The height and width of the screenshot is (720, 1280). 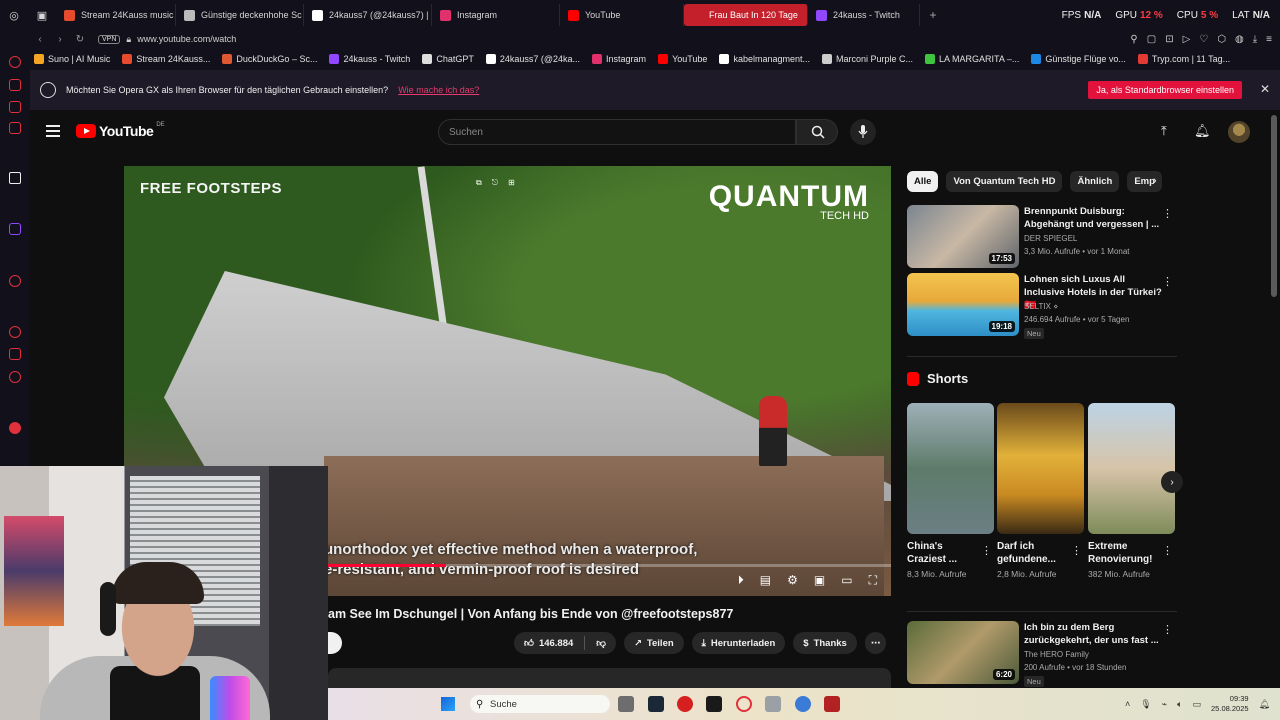 What do you see at coordinates (511, 183) in the screenshot?
I see `resolution-icon: ⊞` at bounding box center [511, 183].